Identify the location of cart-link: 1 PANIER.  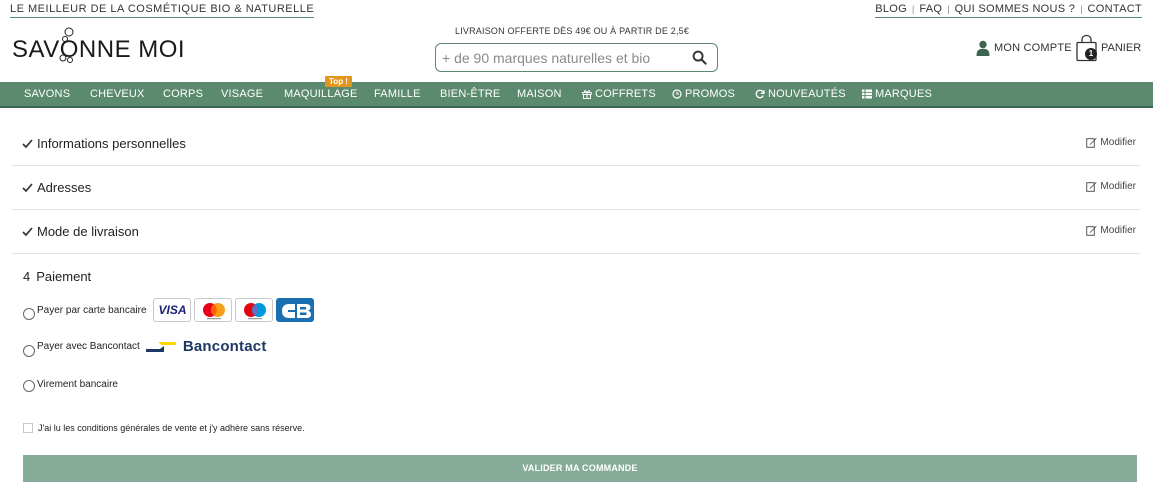
(1107, 48).